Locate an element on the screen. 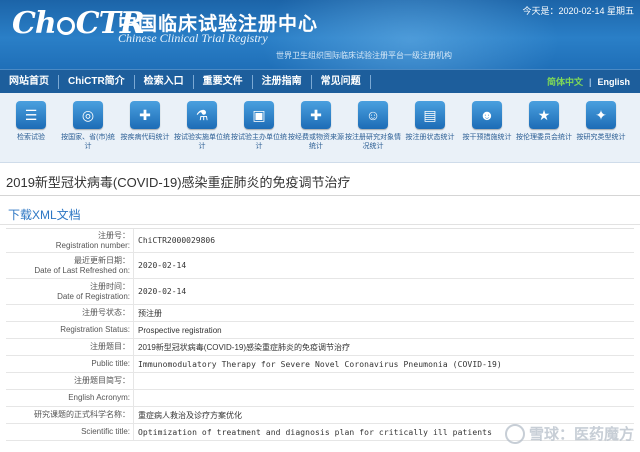 The height and width of the screenshot is (452, 640). stat-by-study-type: ✦ 按研究类型统计 is located at coordinates (601, 121).